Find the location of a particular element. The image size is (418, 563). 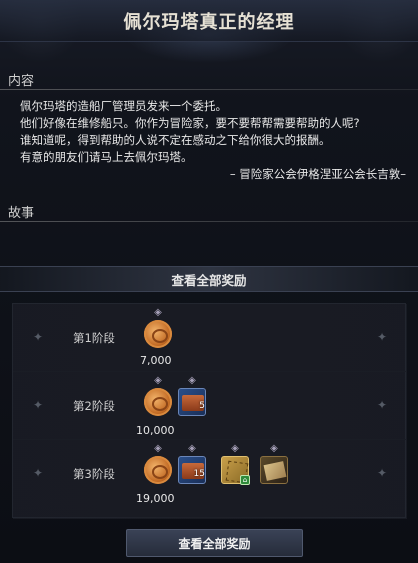

item-quantity: 5 is located at coordinates (202, 406).